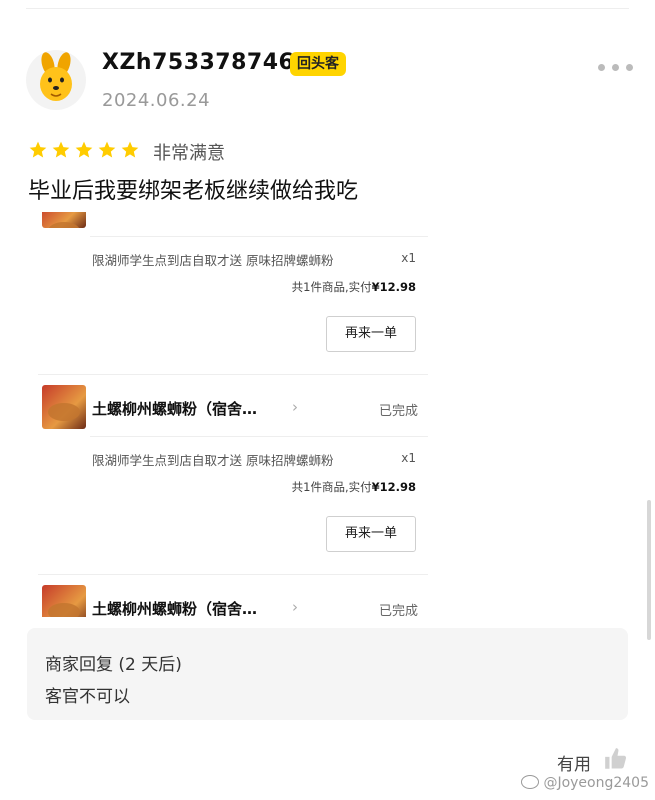 This screenshot has width=655, height=800. What do you see at coordinates (574, 762) in the screenshot?
I see `useful-label: 有用` at bounding box center [574, 762].